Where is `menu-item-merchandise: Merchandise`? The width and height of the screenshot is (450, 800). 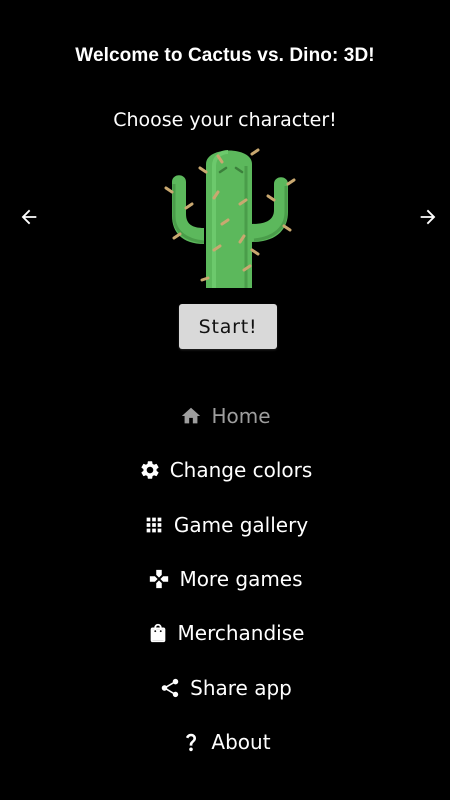 menu-item-merchandise: Merchandise is located at coordinates (225, 633).